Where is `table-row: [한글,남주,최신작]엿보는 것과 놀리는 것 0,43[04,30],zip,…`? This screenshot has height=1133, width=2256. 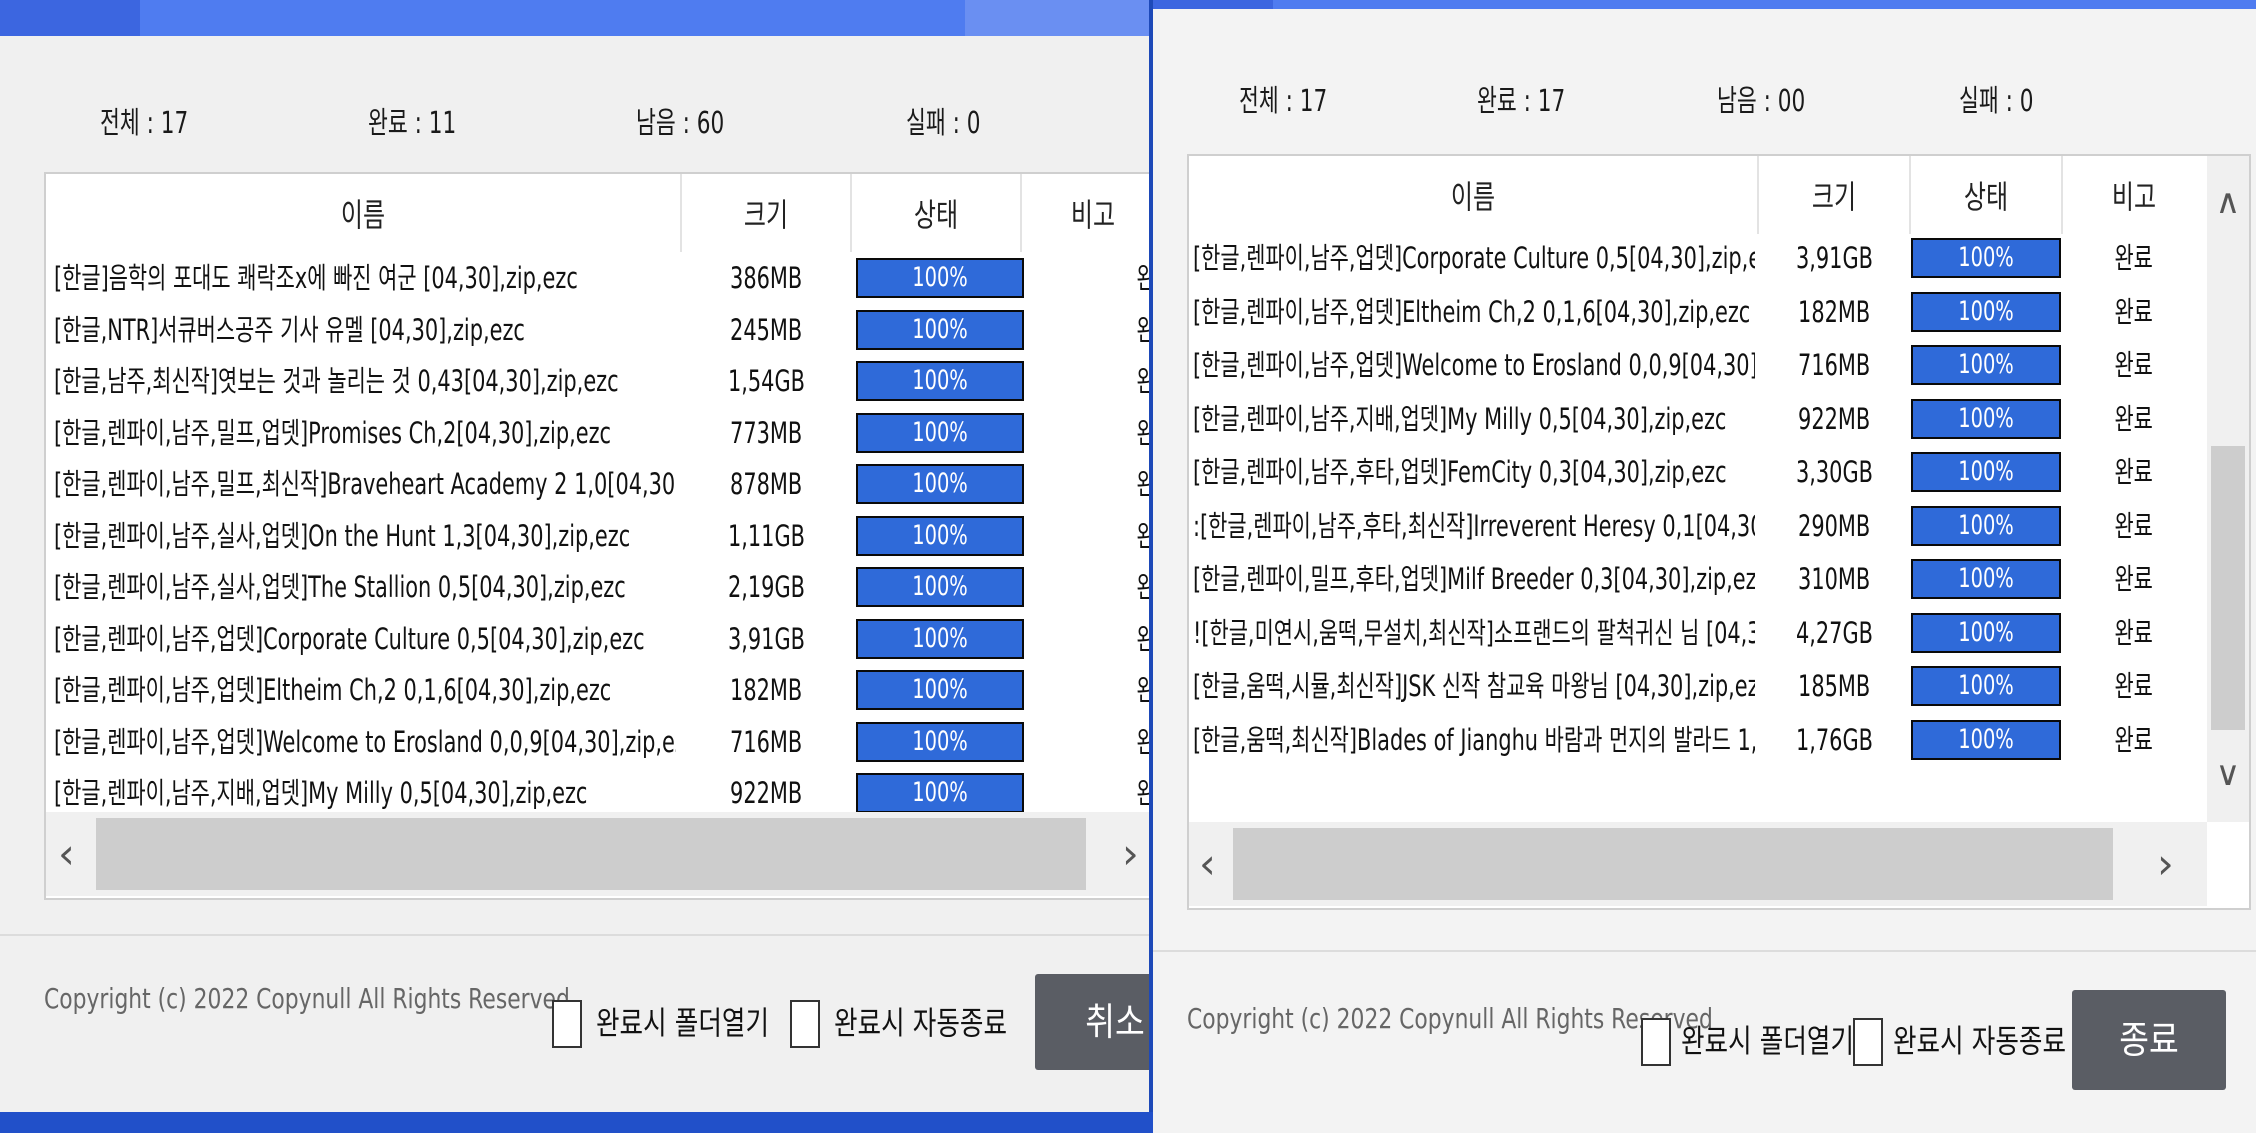 table-row: [한글,남주,최신작]엿보는 것과 놀리는 것 0,43[04,30],zip,… is located at coordinates (597, 381).